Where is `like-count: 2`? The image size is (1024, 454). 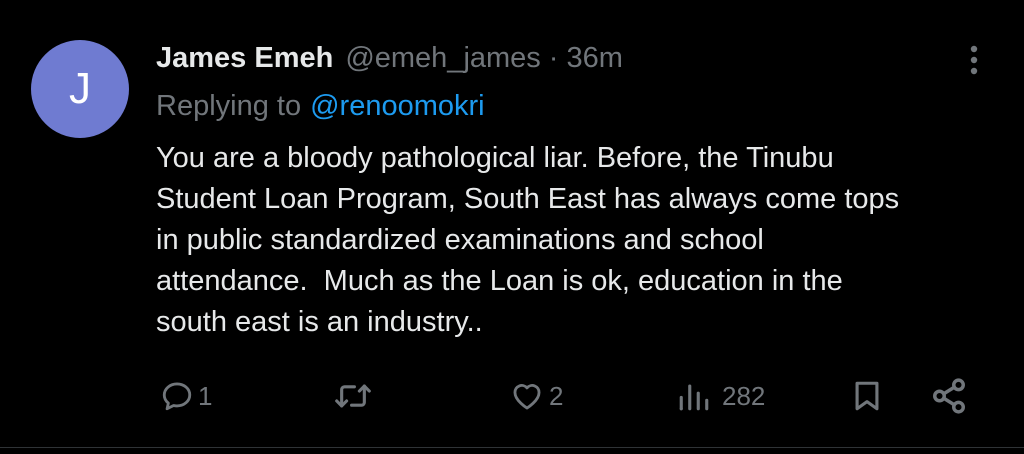
like-count: 2 is located at coordinates (556, 395).